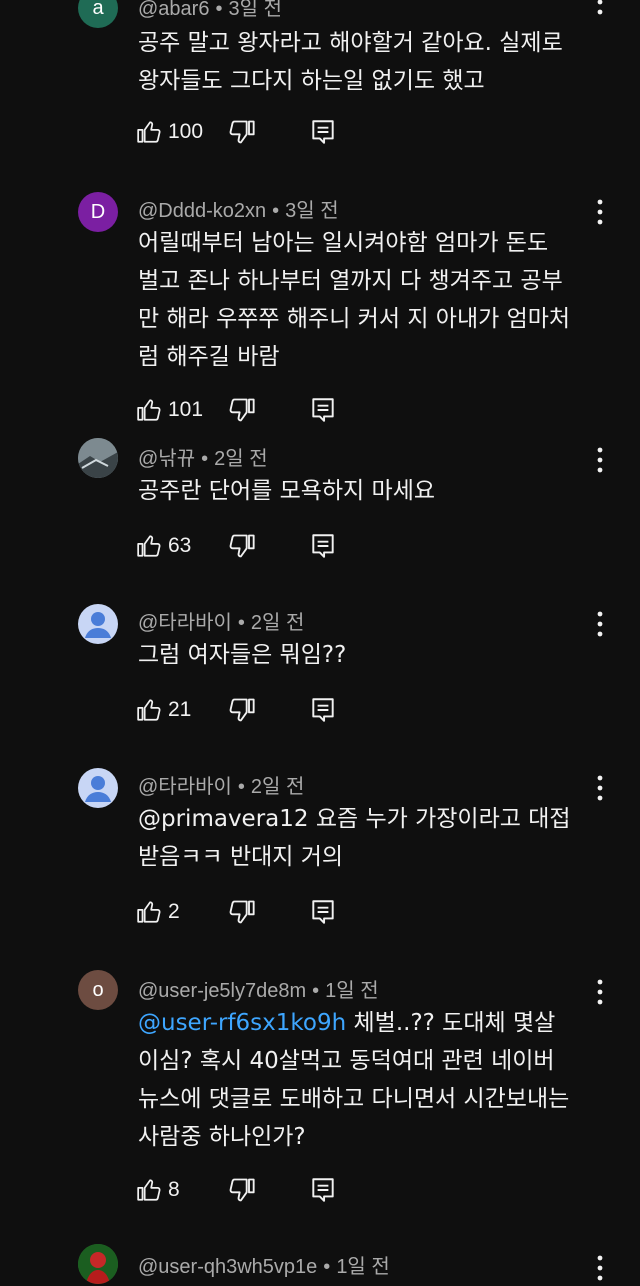 The width and height of the screenshot is (640, 1286). I want to click on comment-actions: 21, so click(235, 710).